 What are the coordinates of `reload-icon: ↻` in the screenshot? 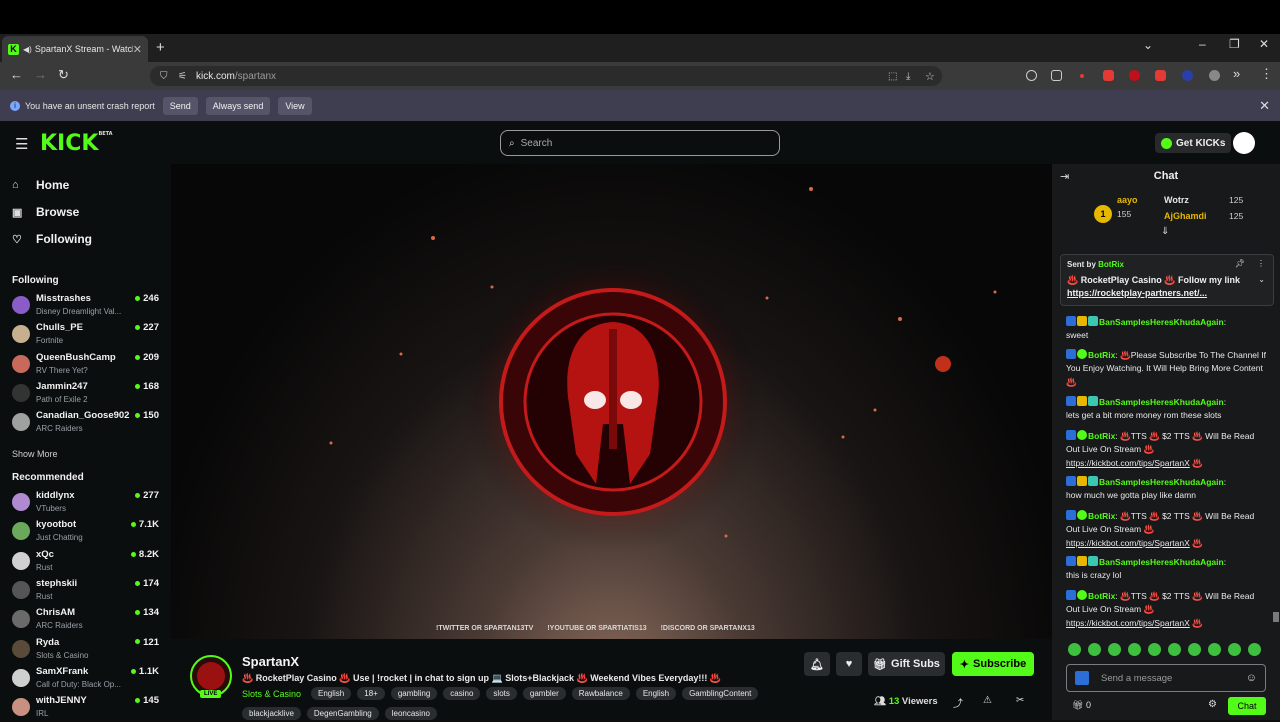 It's located at (63, 75).